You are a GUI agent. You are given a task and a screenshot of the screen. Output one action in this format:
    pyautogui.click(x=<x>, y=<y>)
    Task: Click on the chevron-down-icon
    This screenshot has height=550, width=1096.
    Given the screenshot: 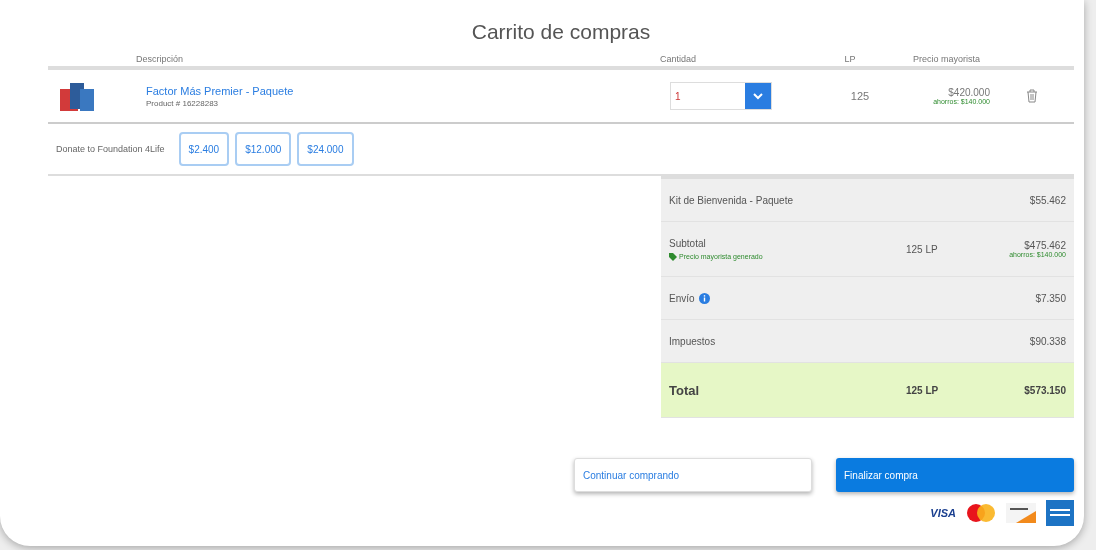 What is the action you would take?
    pyautogui.click(x=758, y=96)
    